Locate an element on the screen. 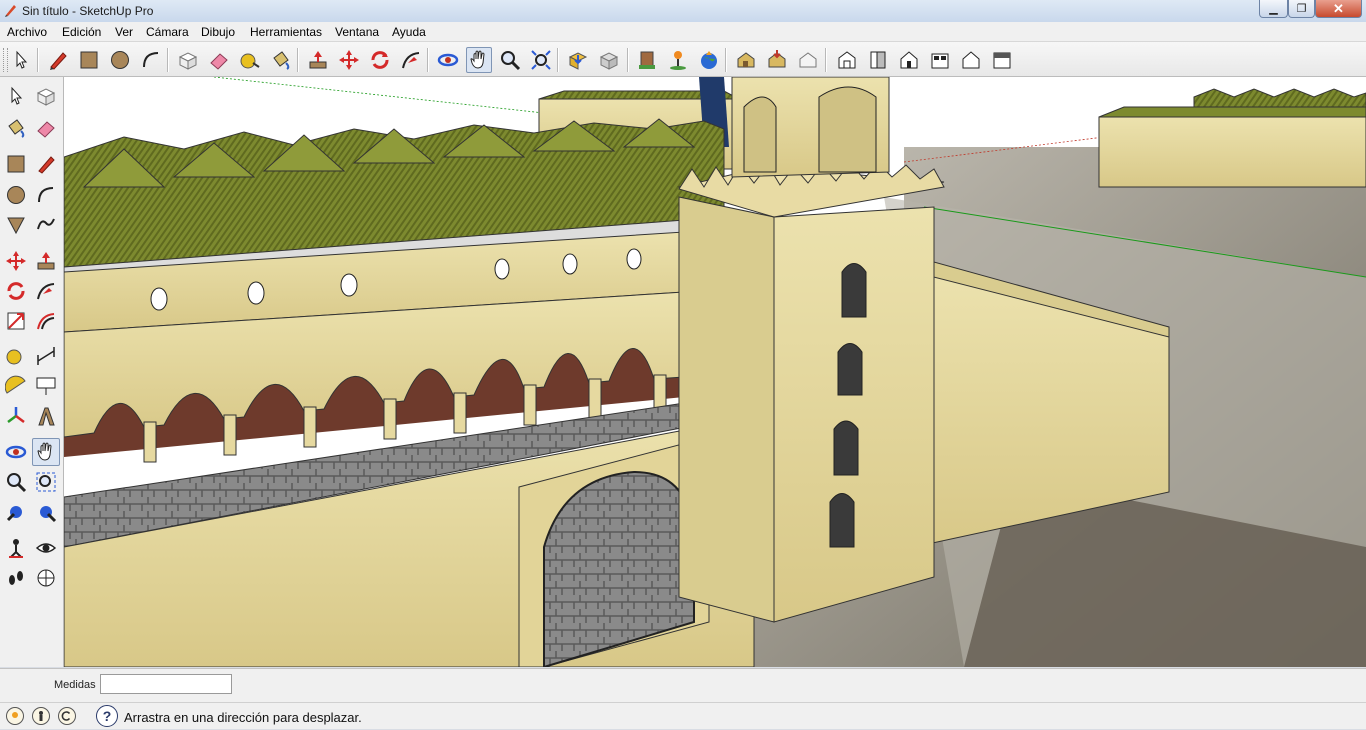 The image size is (1366, 730). line-tool-button is located at coordinates (58, 60).